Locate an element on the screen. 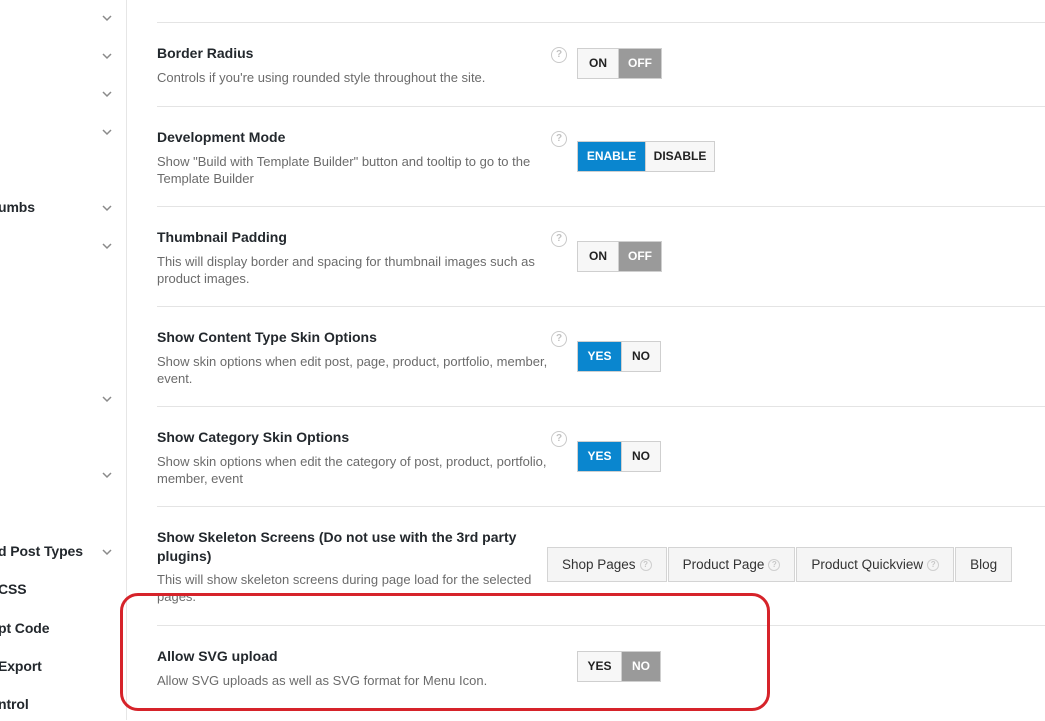 Image resolution: width=1045 pixels, height=721 pixels. sidebar-item-label: umbs is located at coordinates (17, 207).